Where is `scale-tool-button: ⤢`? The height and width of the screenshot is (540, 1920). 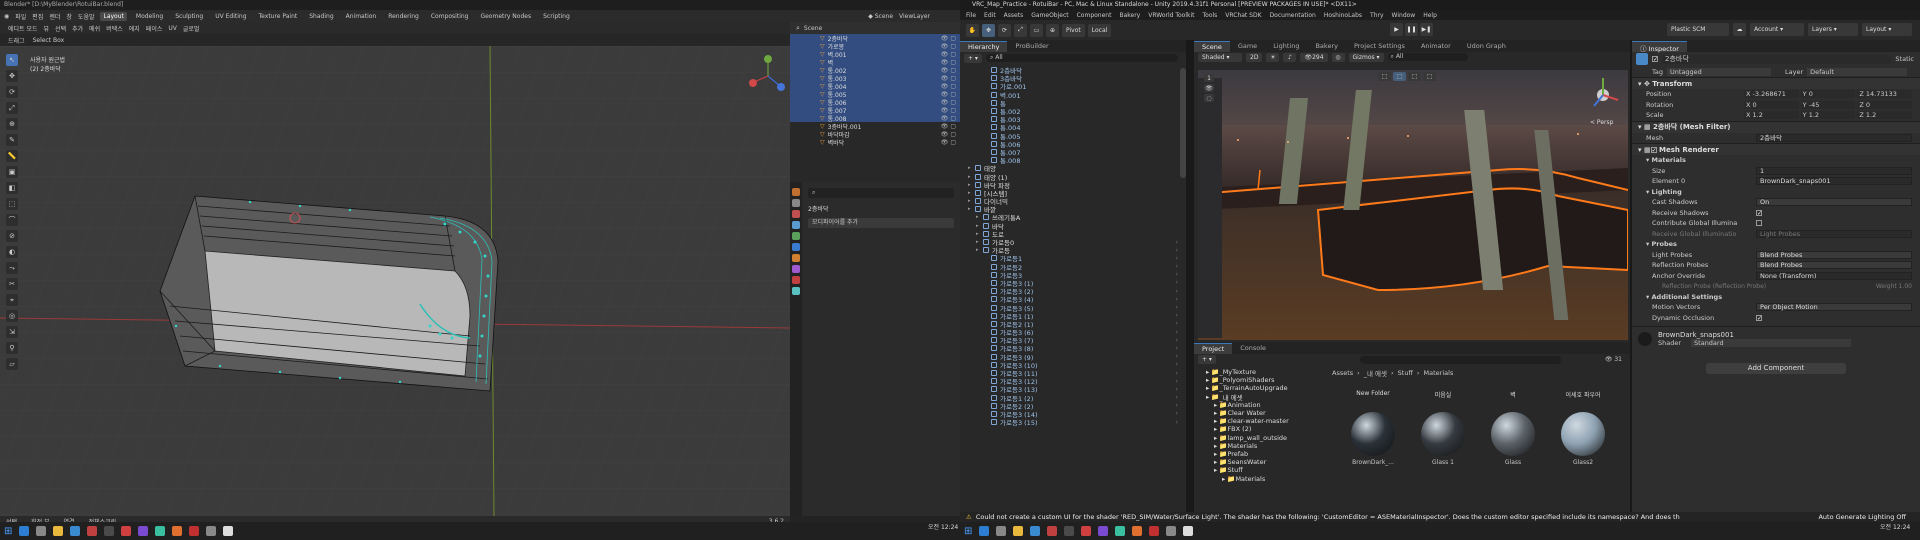
scale-tool-button: ⤢ is located at coordinates (1020, 30).